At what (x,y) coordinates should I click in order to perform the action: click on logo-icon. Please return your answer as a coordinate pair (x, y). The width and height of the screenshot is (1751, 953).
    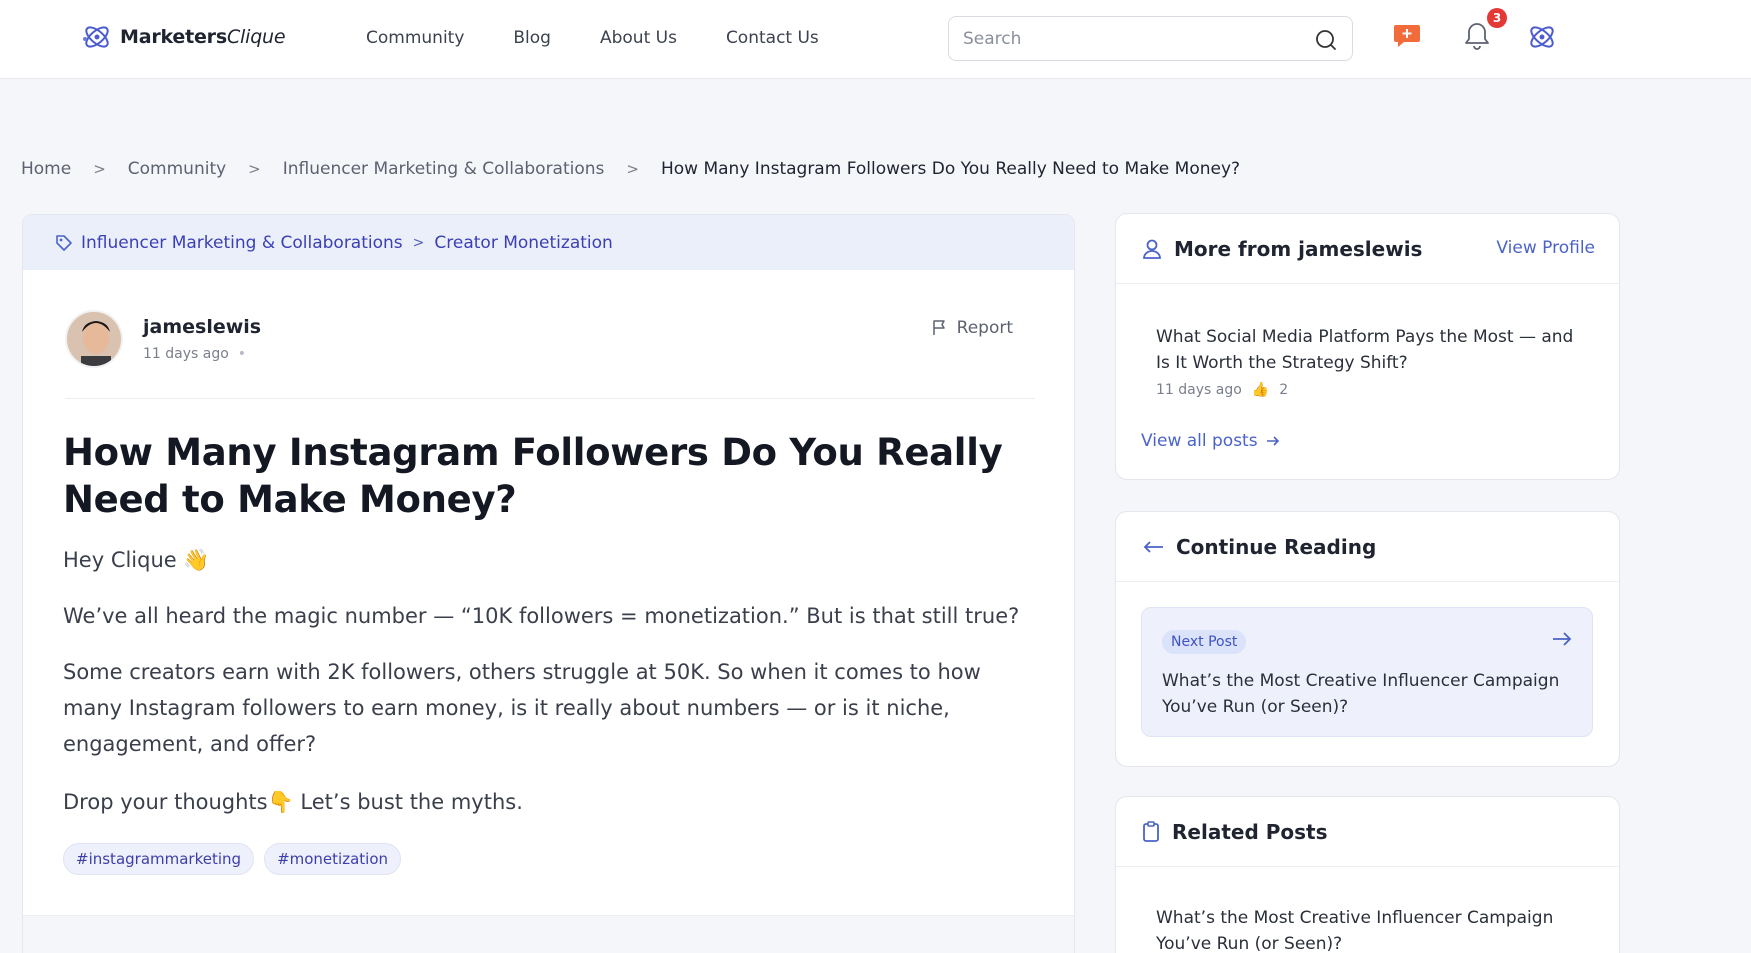
    Looking at the image, I should click on (96, 37).